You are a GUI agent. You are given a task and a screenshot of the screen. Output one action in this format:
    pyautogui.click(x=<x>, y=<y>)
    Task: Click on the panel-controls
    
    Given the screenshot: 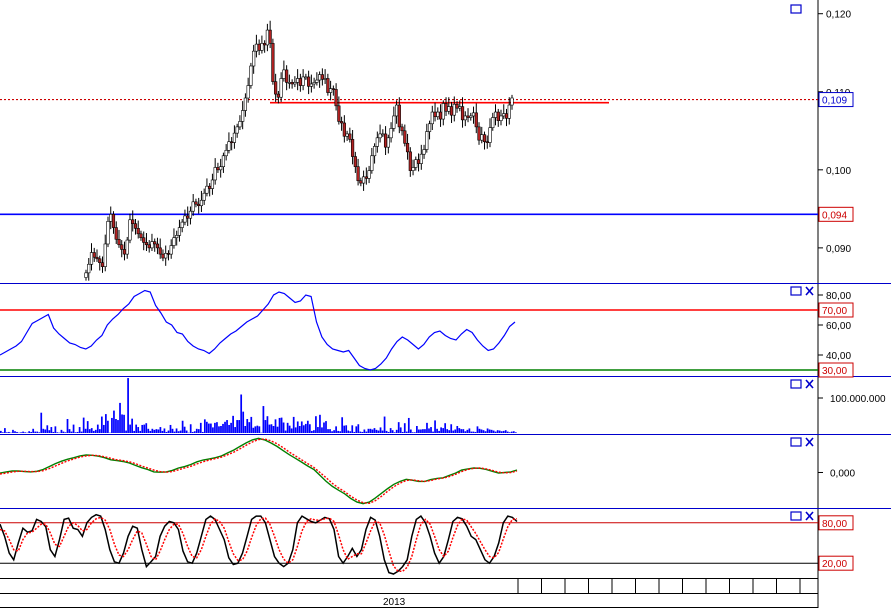 What is the action you would take?
    pyautogui.click(x=802, y=262)
    